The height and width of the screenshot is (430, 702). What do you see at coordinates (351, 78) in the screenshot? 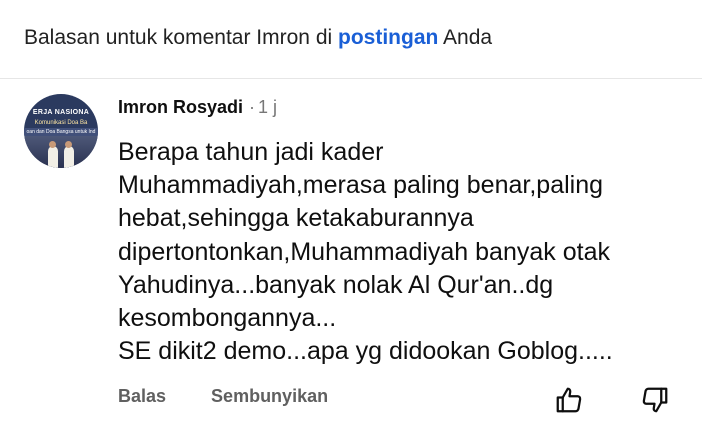
I see `divider` at bounding box center [351, 78].